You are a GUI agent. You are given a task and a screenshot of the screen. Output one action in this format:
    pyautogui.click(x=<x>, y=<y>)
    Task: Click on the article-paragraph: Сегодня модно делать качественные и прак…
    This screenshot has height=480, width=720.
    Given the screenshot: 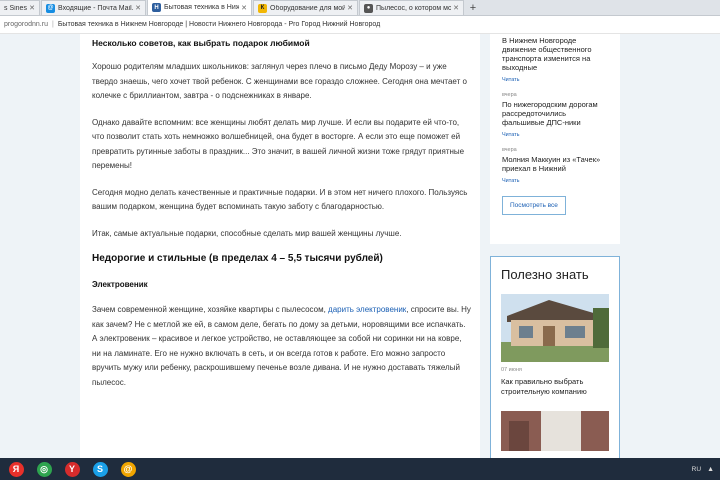 What is the action you would take?
    pyautogui.click(x=280, y=199)
    